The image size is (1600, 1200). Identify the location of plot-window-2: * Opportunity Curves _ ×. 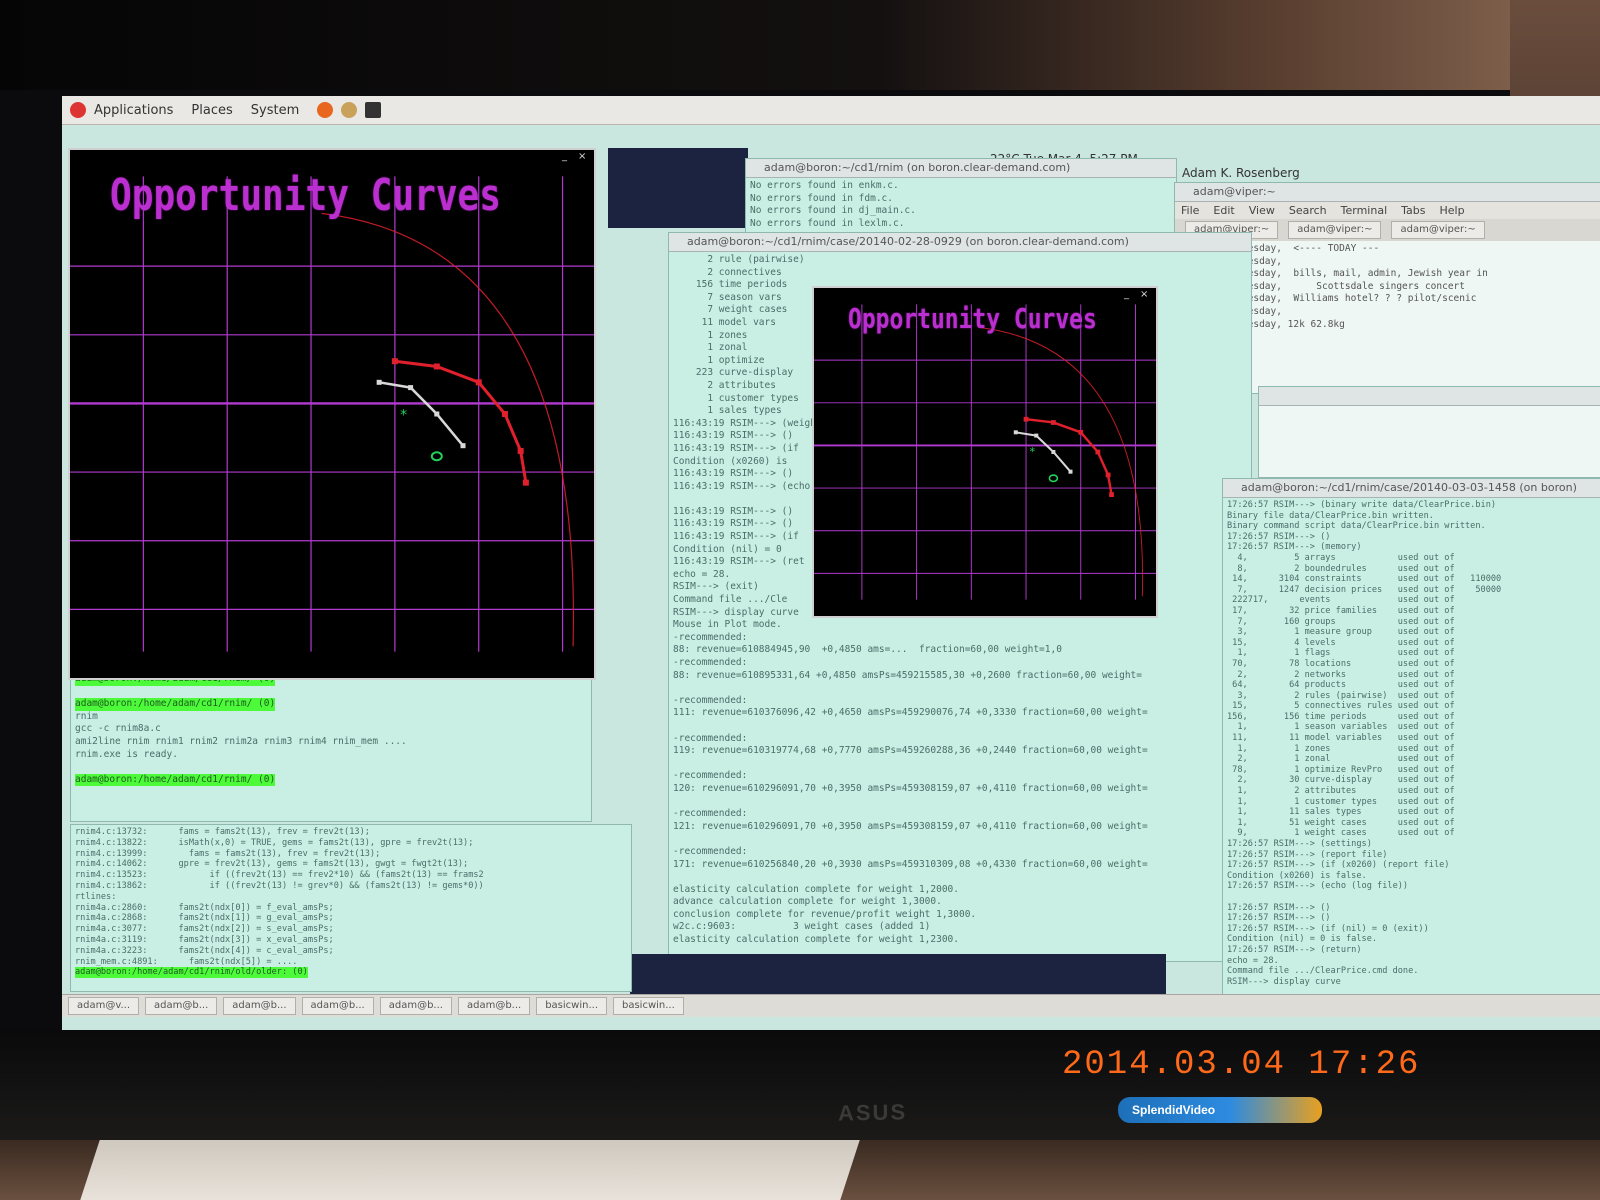
(985, 452).